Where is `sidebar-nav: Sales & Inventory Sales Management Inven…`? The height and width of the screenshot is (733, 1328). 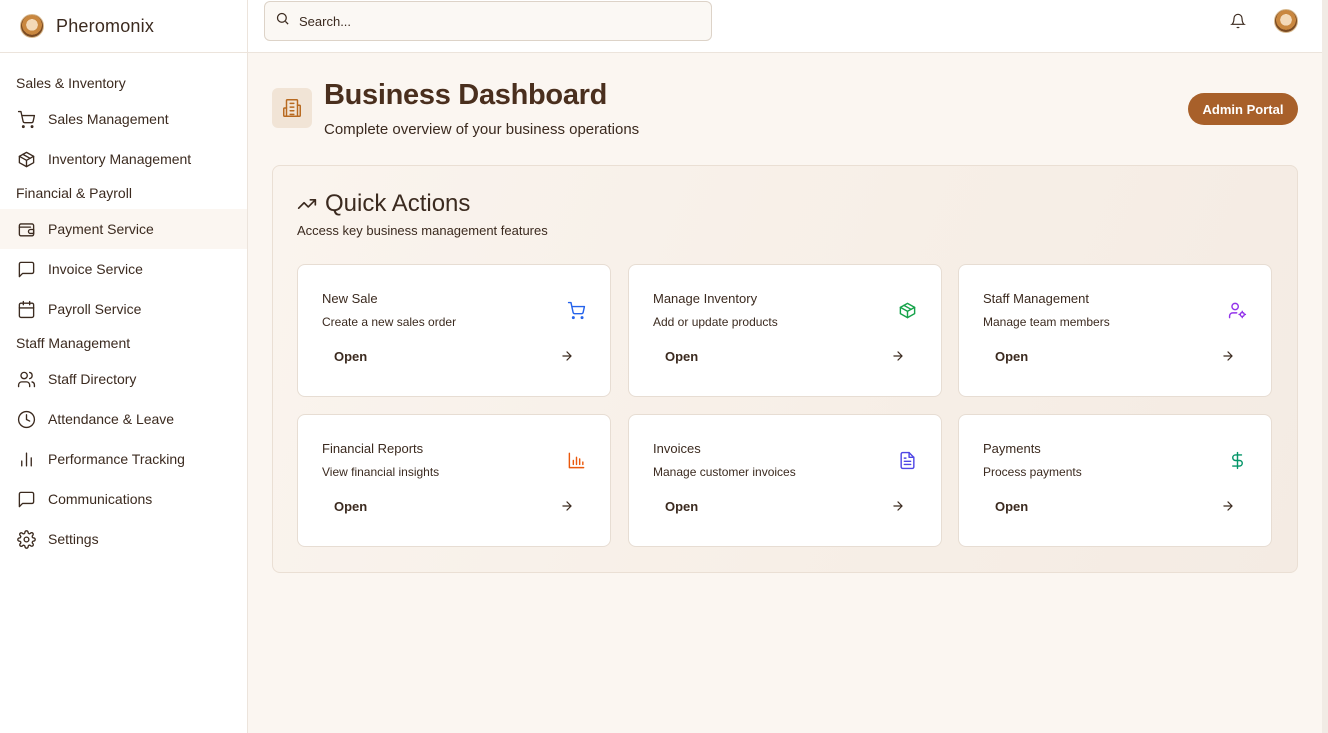 sidebar-nav: Sales & Inventory Sales Management Inven… is located at coordinates (123, 306).